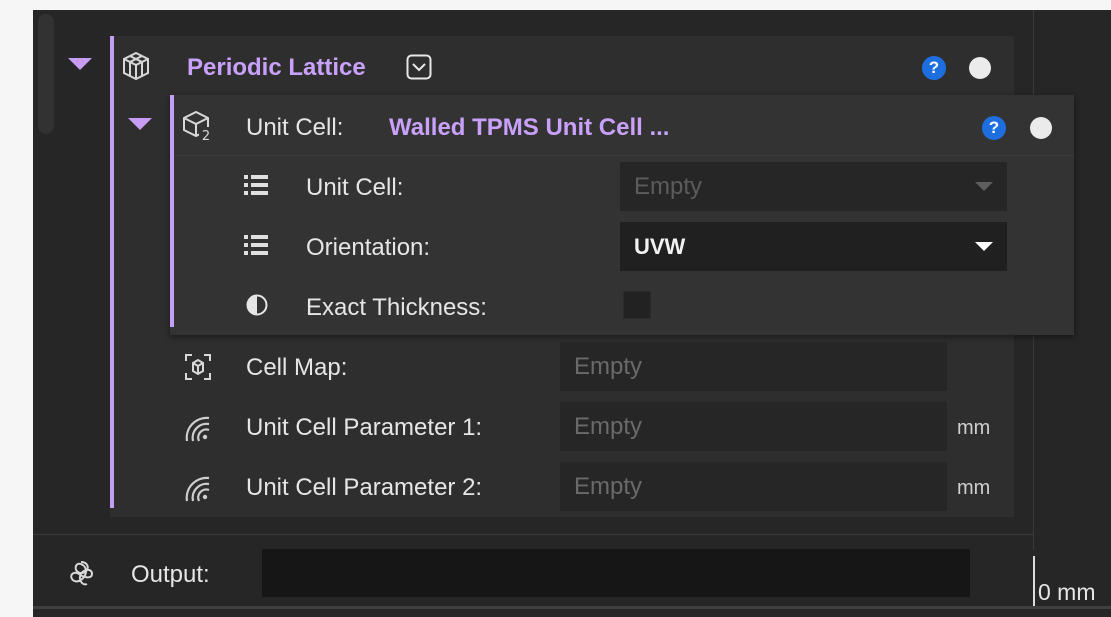 The height and width of the screenshot is (617, 1111). Describe the element at coordinates (1067, 592) in the screenshot. I see `side-value: 0 mm` at that location.